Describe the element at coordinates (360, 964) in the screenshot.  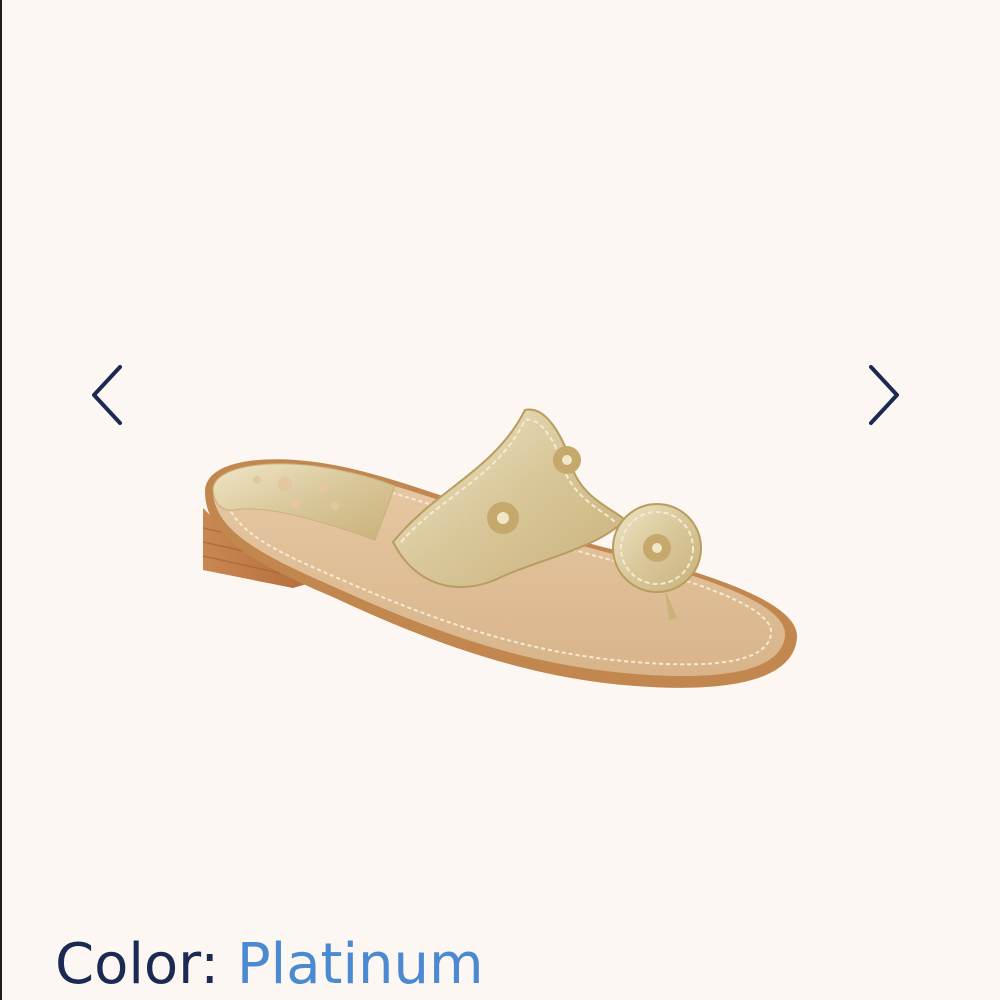
I see `color-value: Platinum` at that location.